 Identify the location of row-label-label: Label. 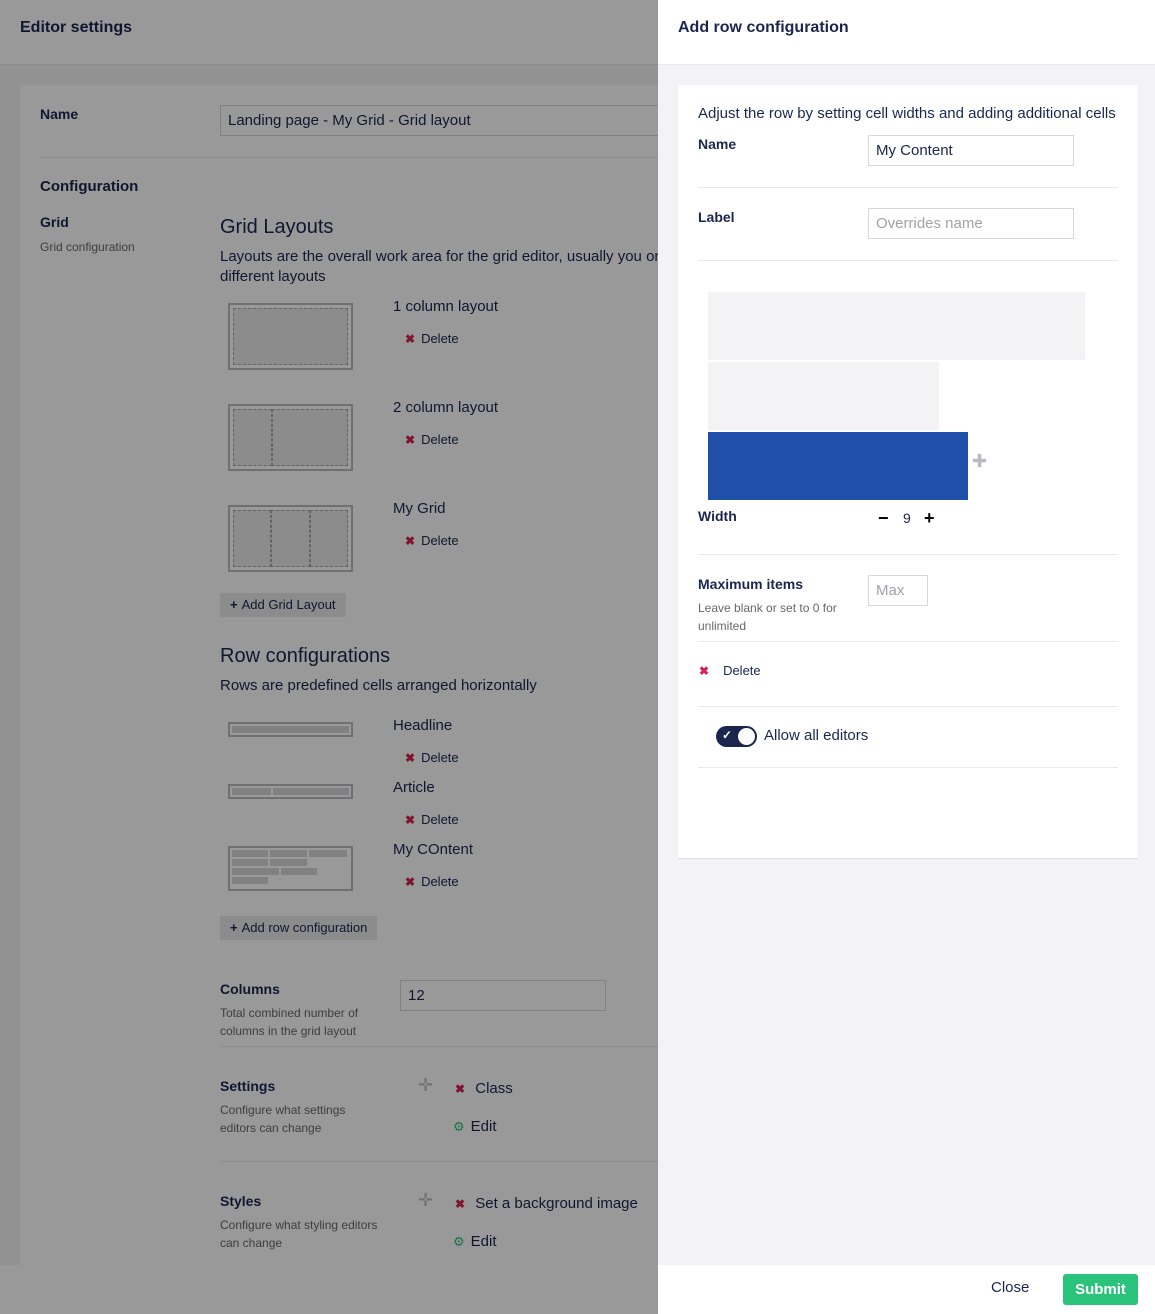
(716, 217).